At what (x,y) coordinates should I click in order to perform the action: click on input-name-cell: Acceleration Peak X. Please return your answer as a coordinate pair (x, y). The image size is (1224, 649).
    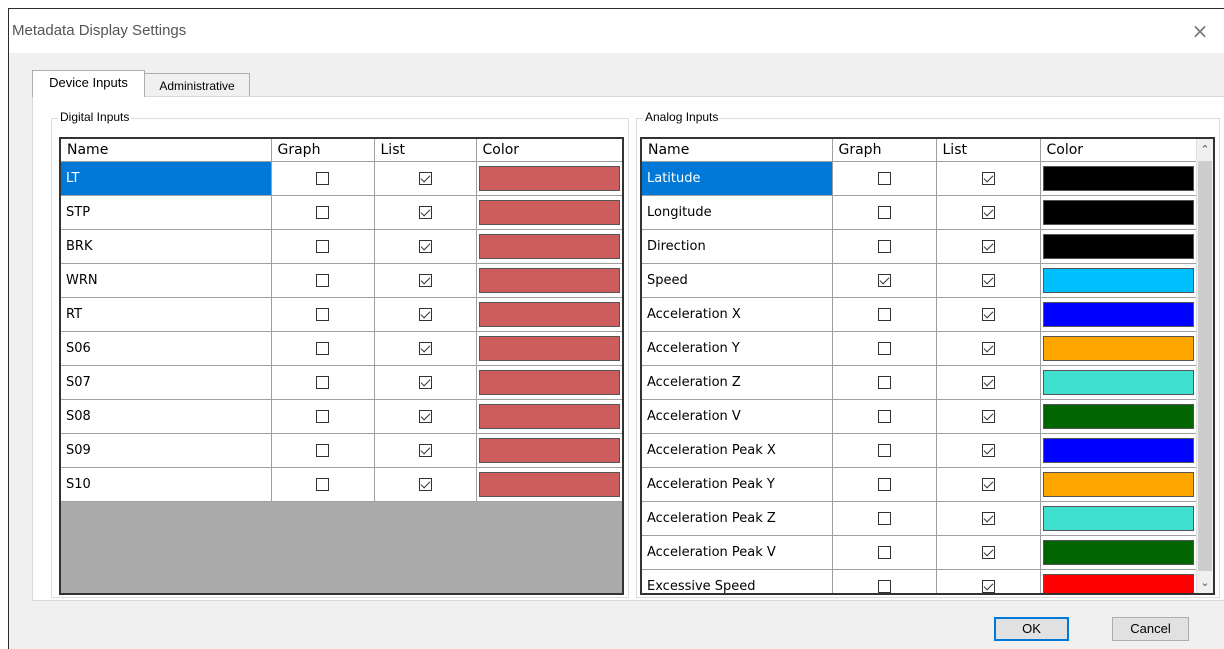
    Looking at the image, I should click on (737, 450).